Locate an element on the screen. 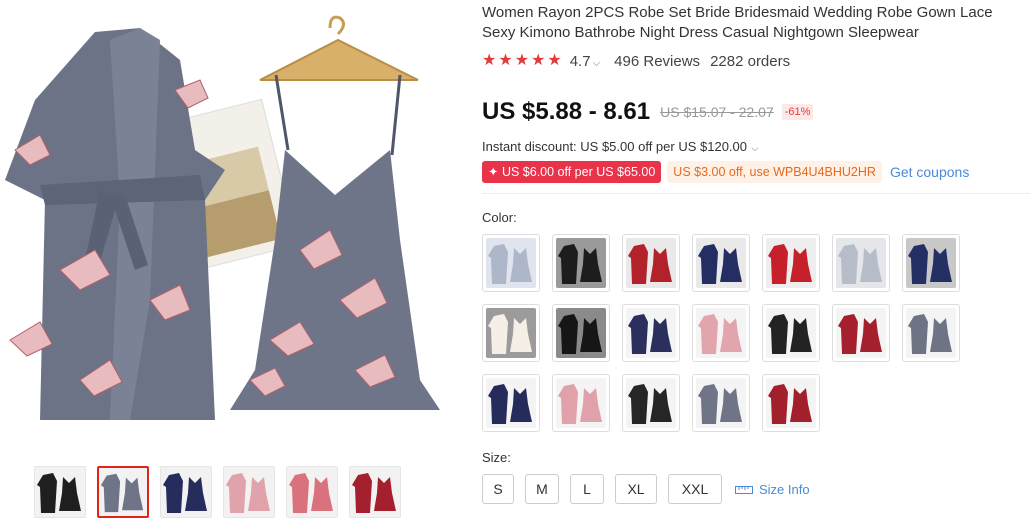 The height and width of the screenshot is (519, 1032). color-swatch-light-blue-robe is located at coordinates (511, 263).